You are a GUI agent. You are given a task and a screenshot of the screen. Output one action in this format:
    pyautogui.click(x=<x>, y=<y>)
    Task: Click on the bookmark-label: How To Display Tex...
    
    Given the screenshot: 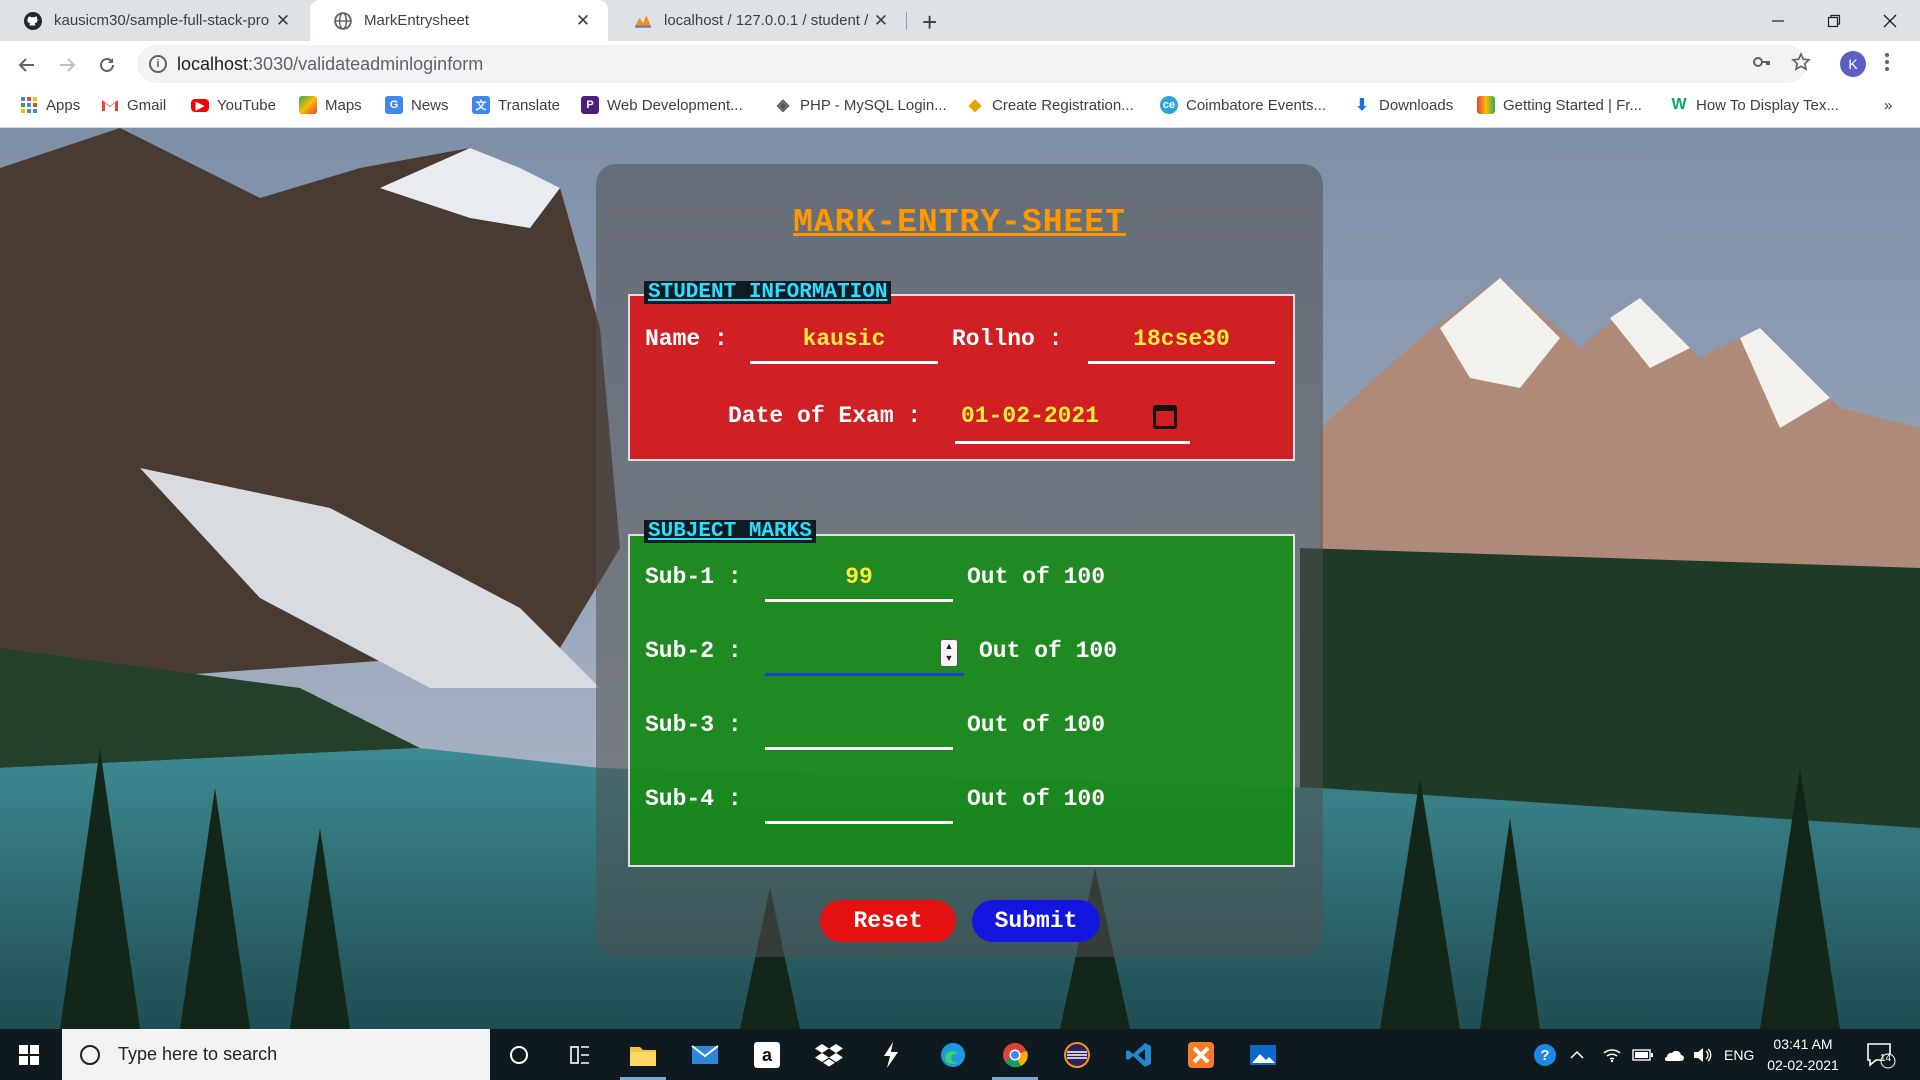 What is the action you would take?
    pyautogui.click(x=1767, y=105)
    